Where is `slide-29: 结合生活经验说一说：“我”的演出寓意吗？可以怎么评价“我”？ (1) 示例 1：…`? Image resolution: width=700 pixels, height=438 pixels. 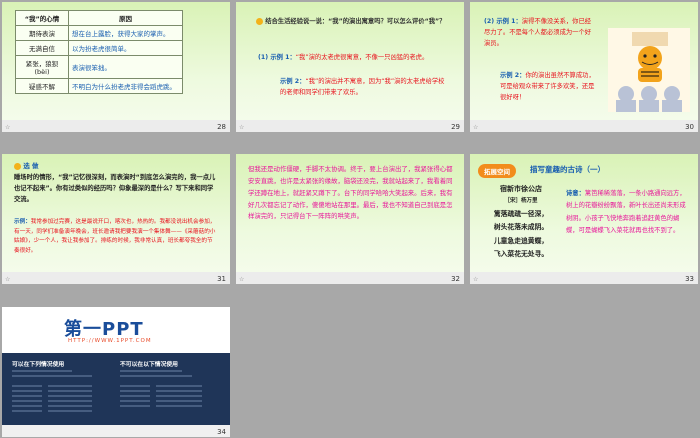
slide-29: 结合生活经验说一说：“我”的演出寓意吗？可以怎么评价“我”？ (1) 示例 1：… is located at coordinates (350, 67).